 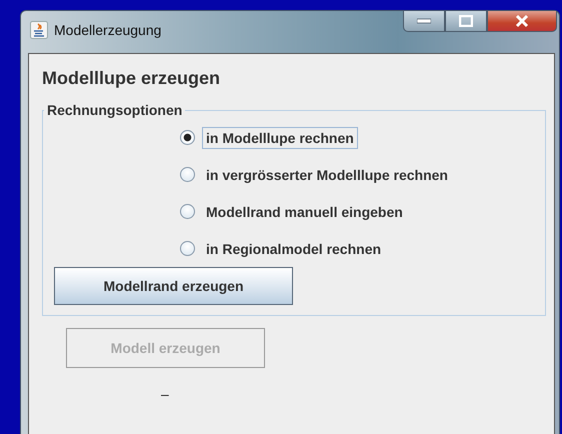 I want to click on maximize-icon, so click(x=466, y=21).